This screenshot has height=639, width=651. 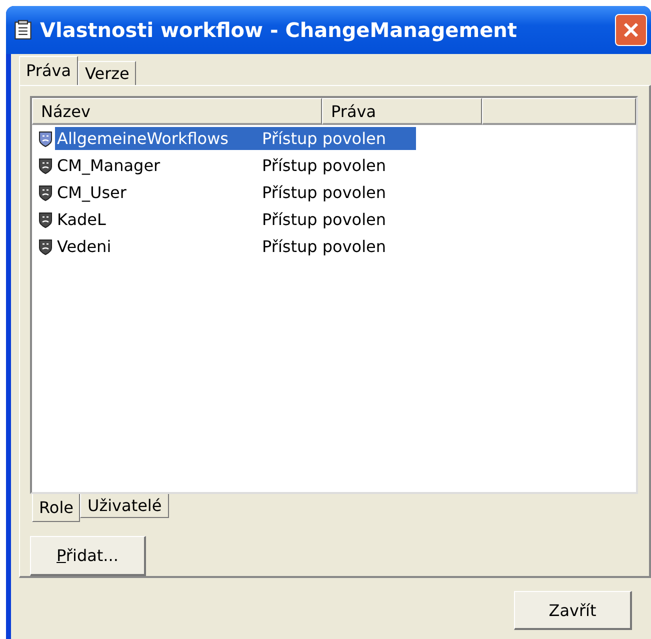 I want to click on tab: Role, so click(x=56, y=508).